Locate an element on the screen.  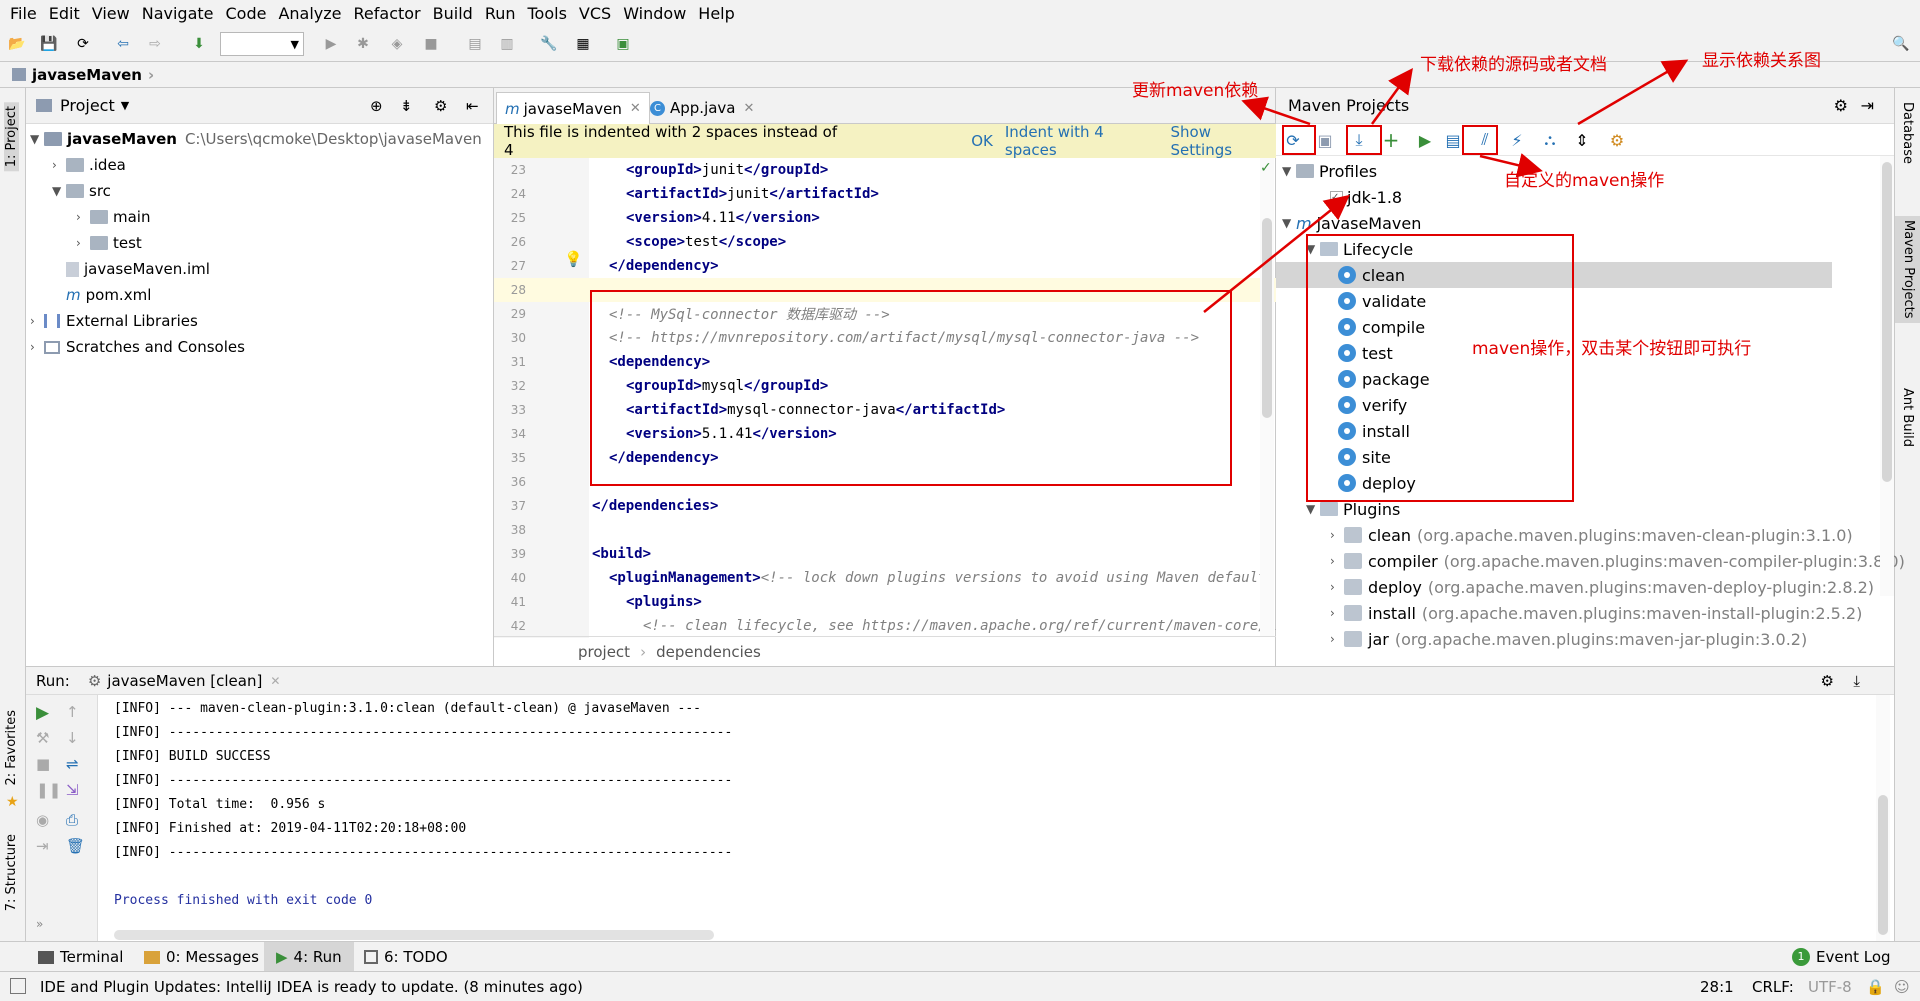
arrow-refresh is located at coordinates (1276, 111).